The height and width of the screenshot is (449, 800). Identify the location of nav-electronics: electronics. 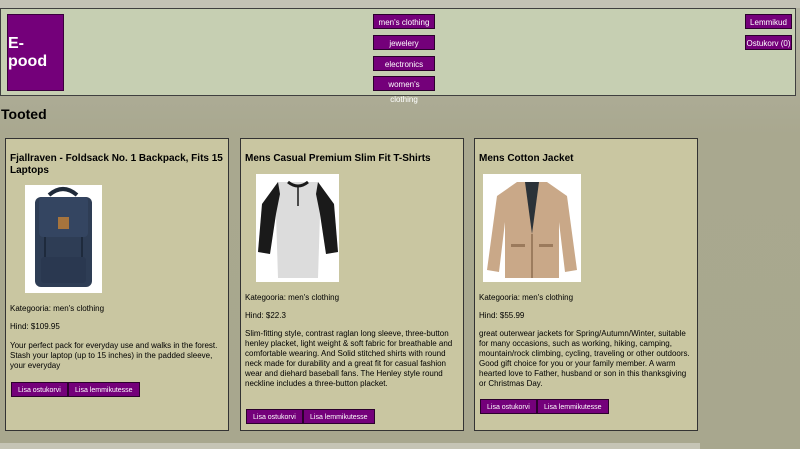
(404, 63).